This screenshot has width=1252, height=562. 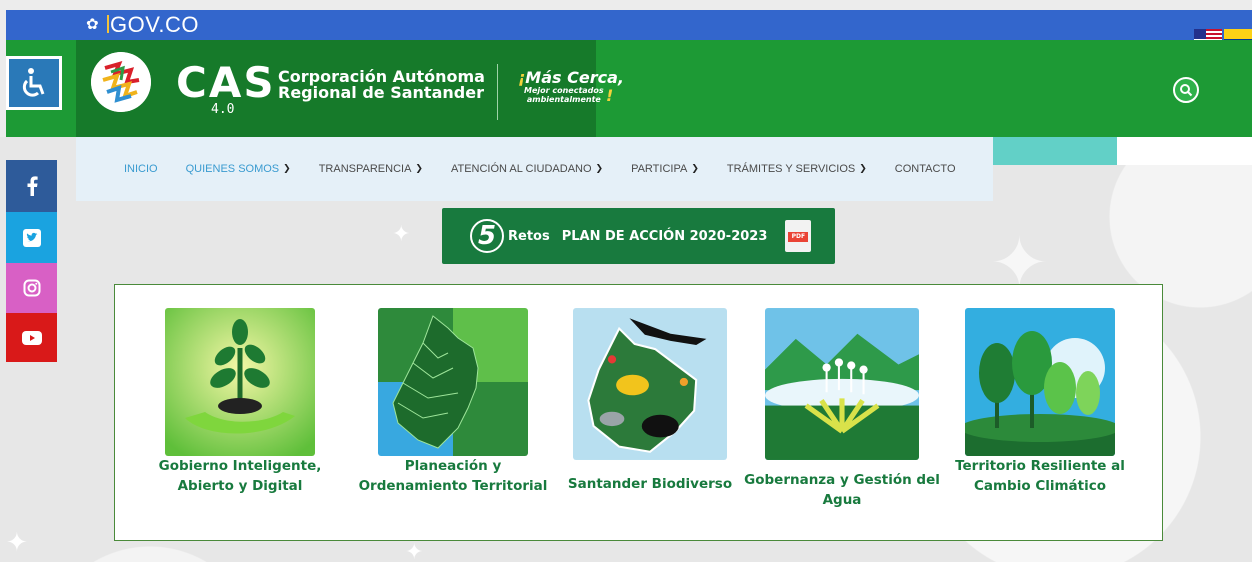 I want to click on slogan-sub: Mejor conectados ambientalmente, so click(x=564, y=95).